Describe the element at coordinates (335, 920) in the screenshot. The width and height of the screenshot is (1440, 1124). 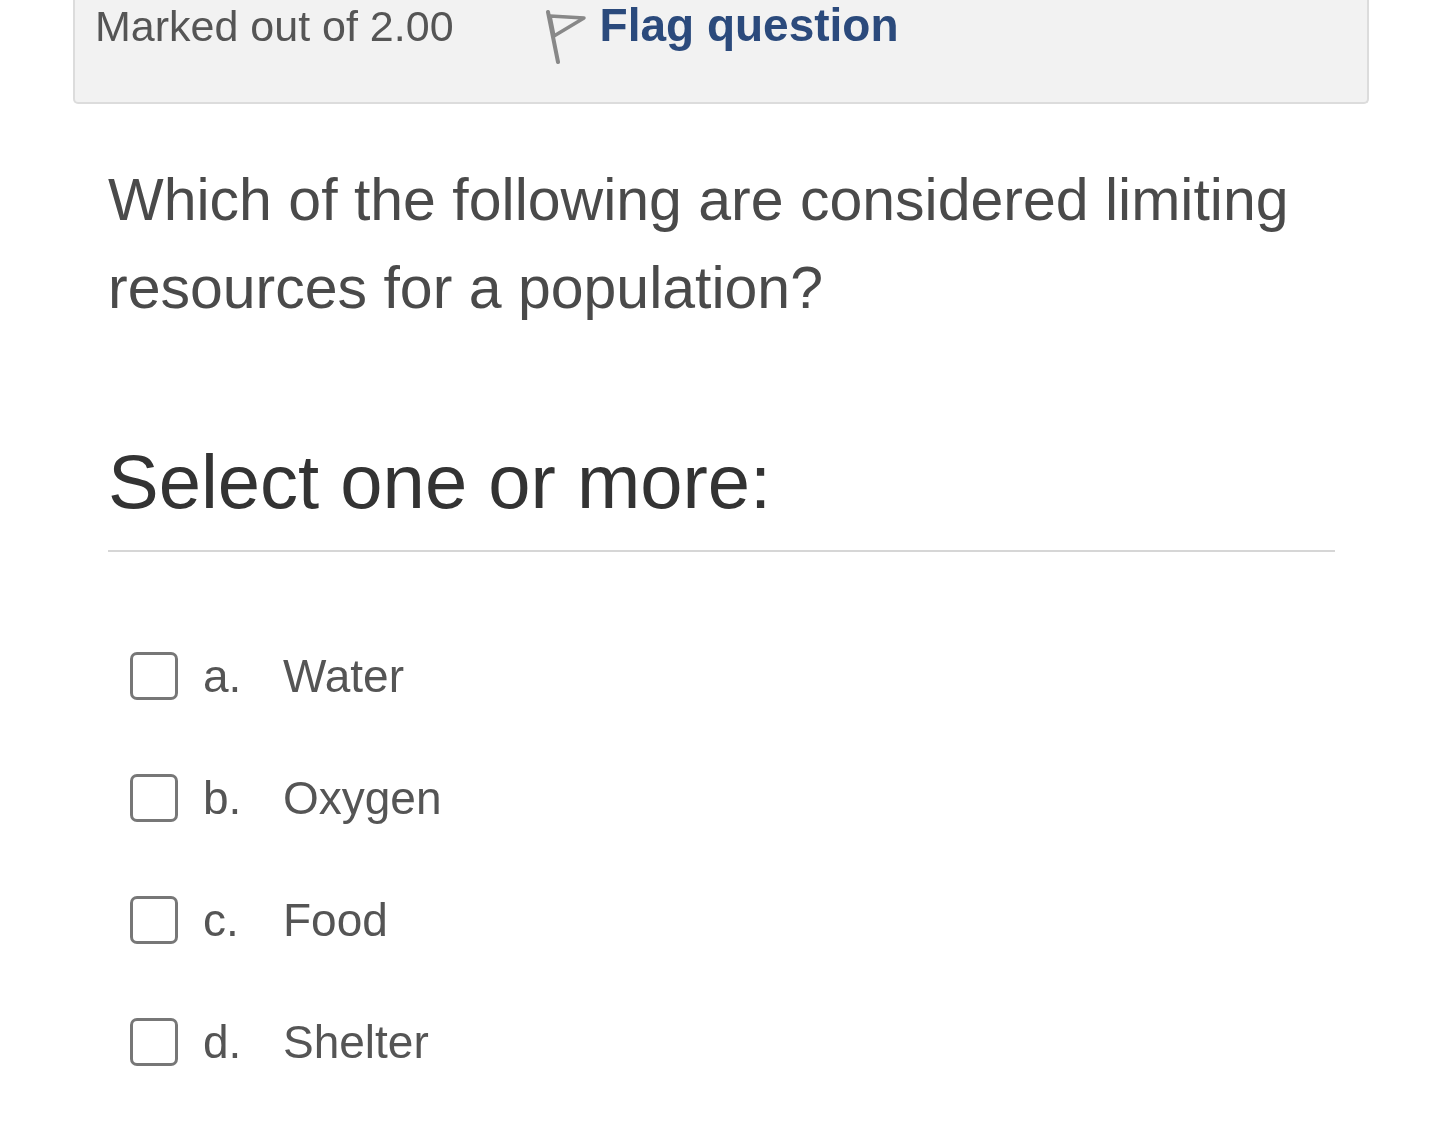
I see `option-label: Food` at that location.